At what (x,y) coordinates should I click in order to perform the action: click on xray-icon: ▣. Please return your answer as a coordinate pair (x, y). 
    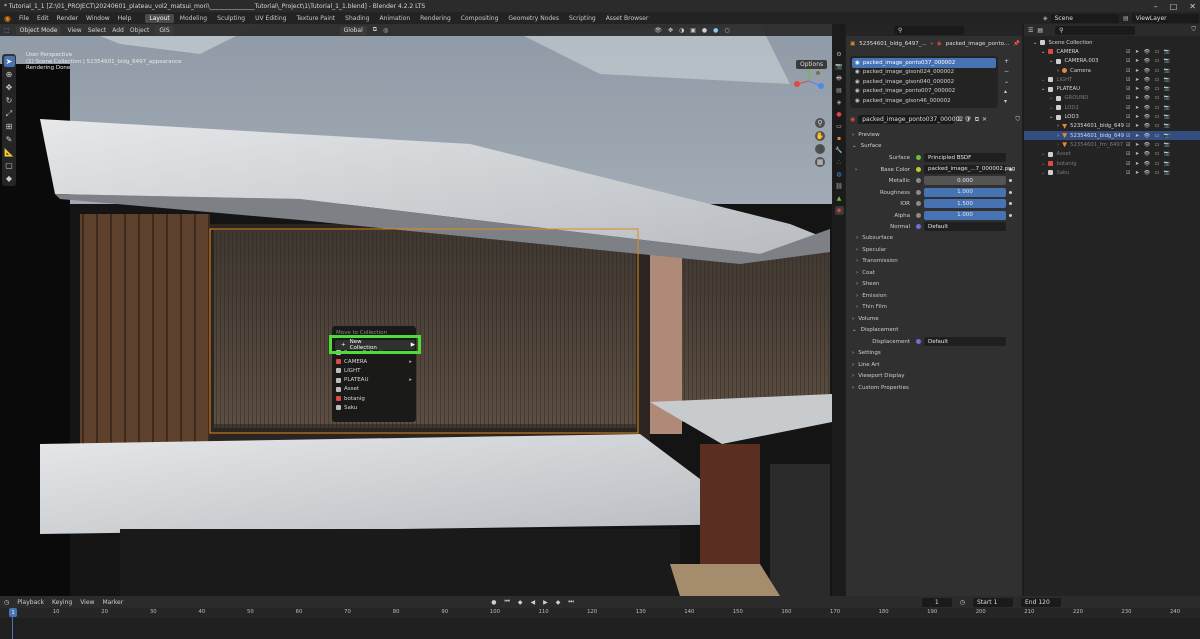
    Looking at the image, I should click on (693, 30).